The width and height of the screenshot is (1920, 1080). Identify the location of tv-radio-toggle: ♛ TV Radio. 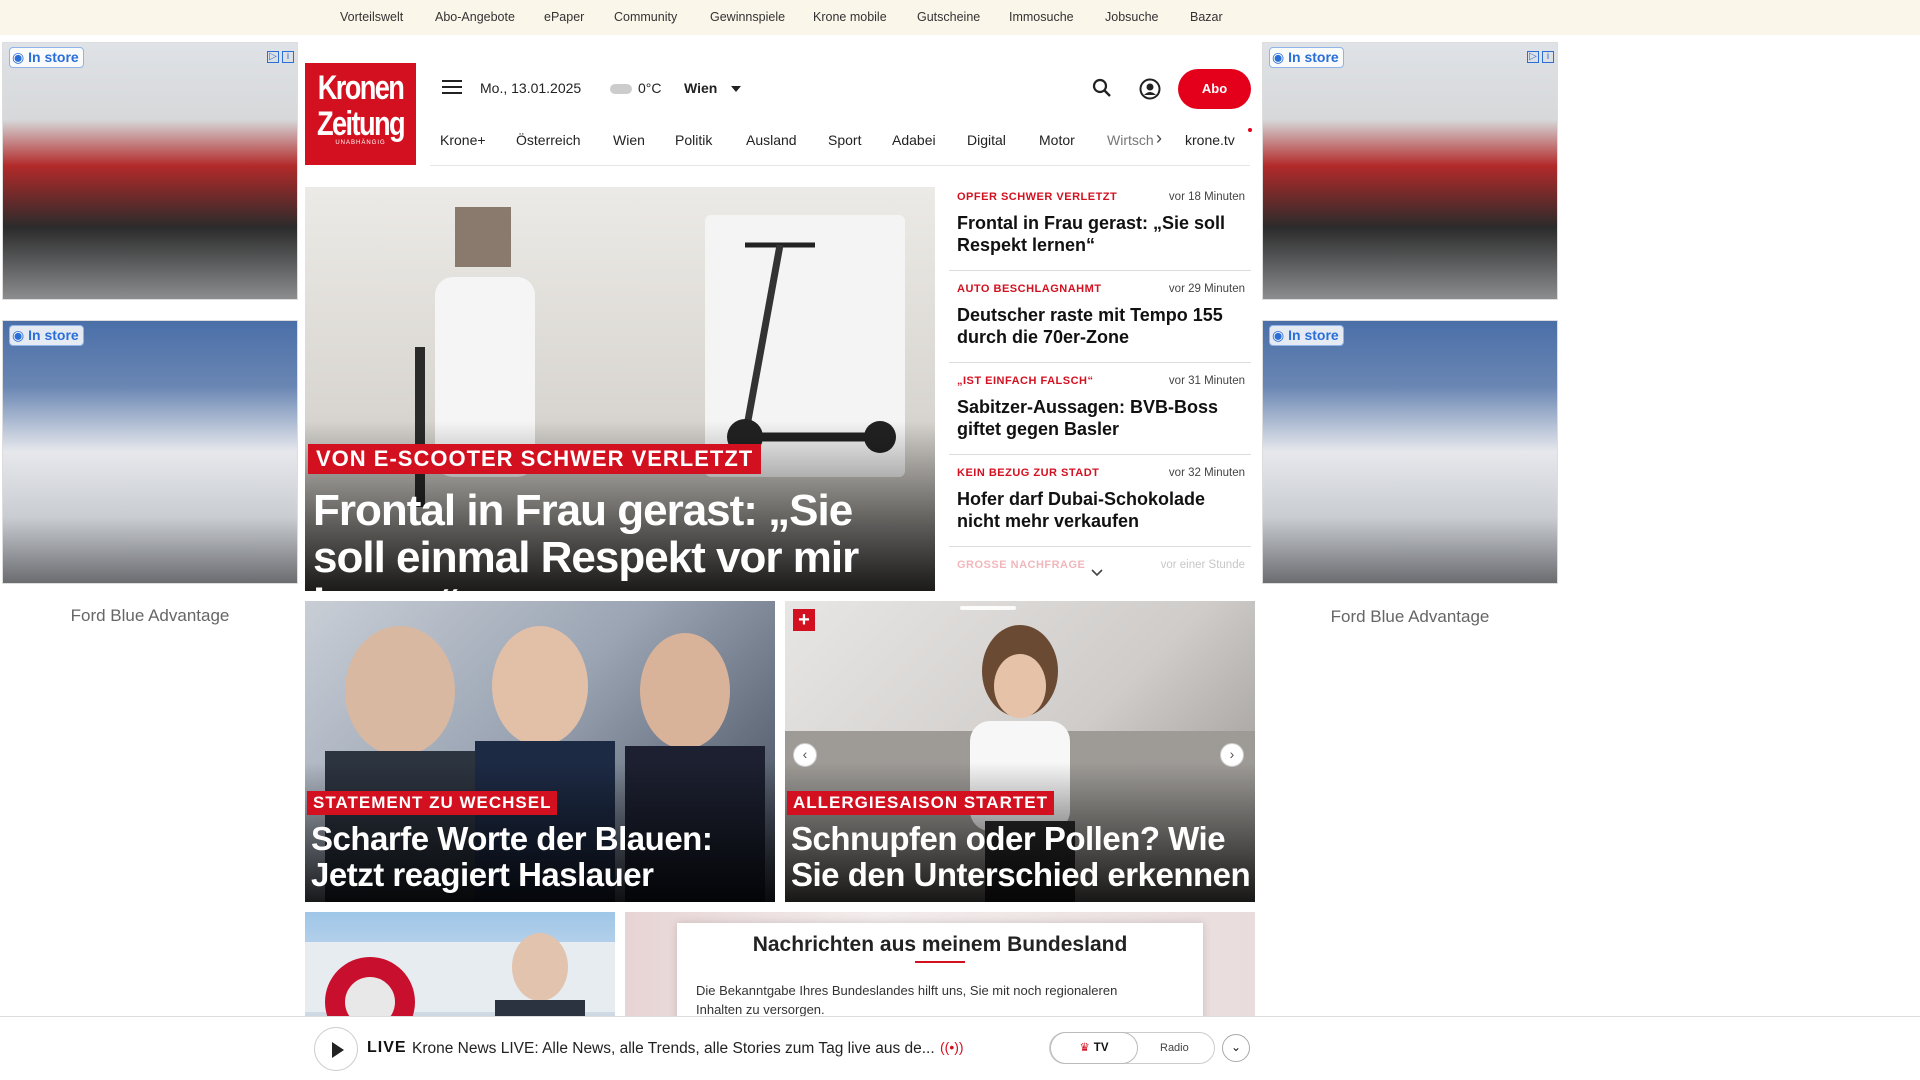
(1132, 1048).